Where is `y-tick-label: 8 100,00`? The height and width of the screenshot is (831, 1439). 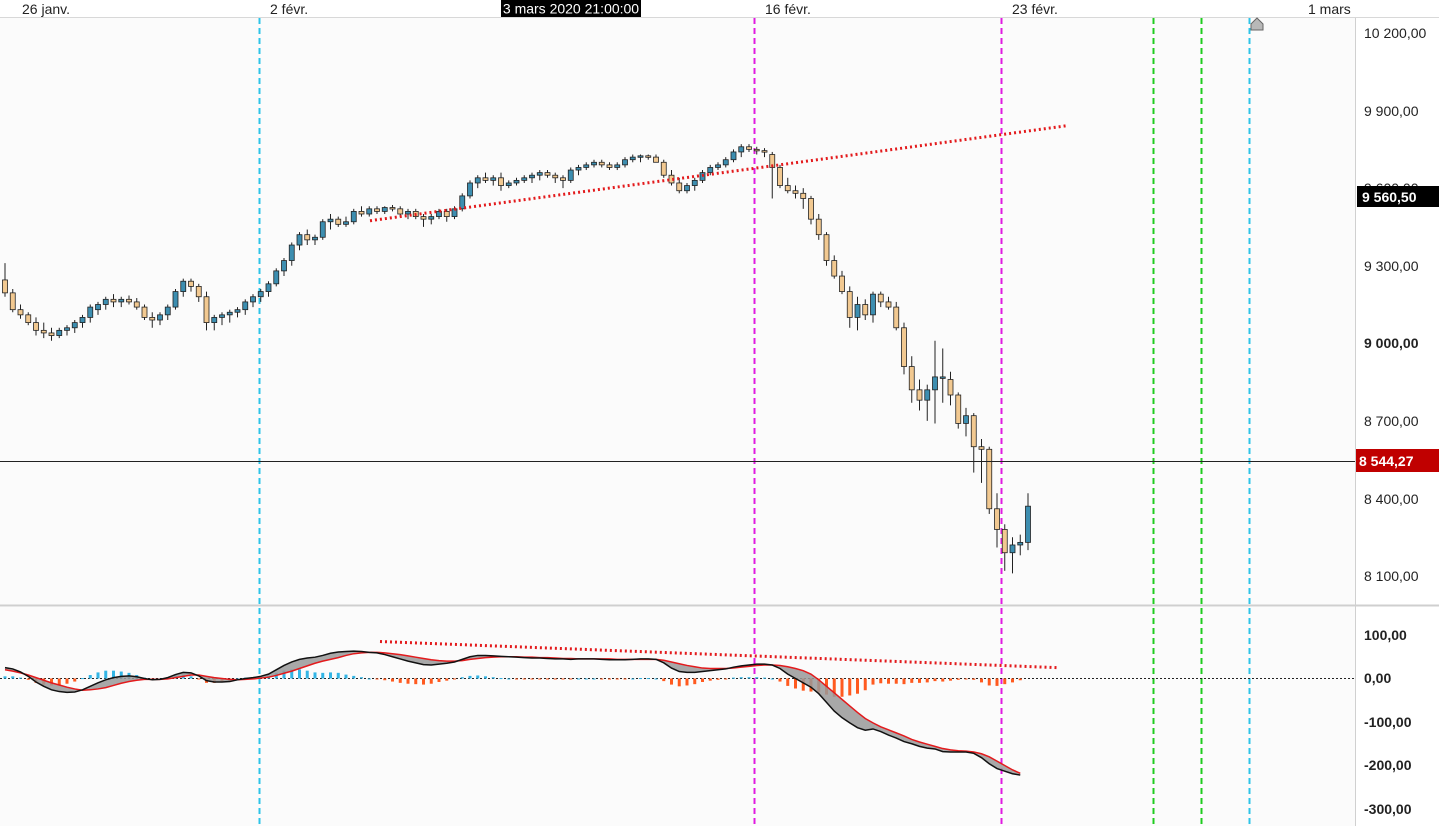 y-tick-label: 8 100,00 is located at coordinates (1391, 576).